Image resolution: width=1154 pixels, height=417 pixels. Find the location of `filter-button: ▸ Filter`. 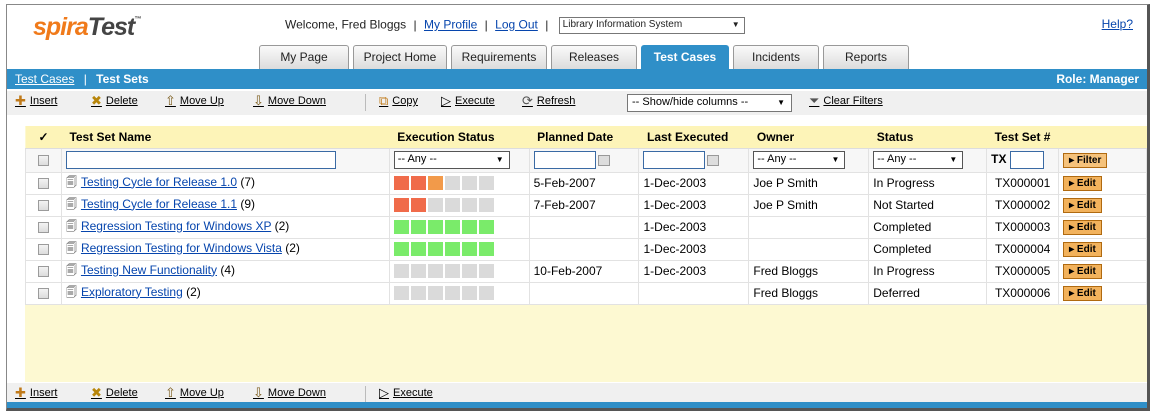

filter-button: ▸ Filter is located at coordinates (1085, 160).